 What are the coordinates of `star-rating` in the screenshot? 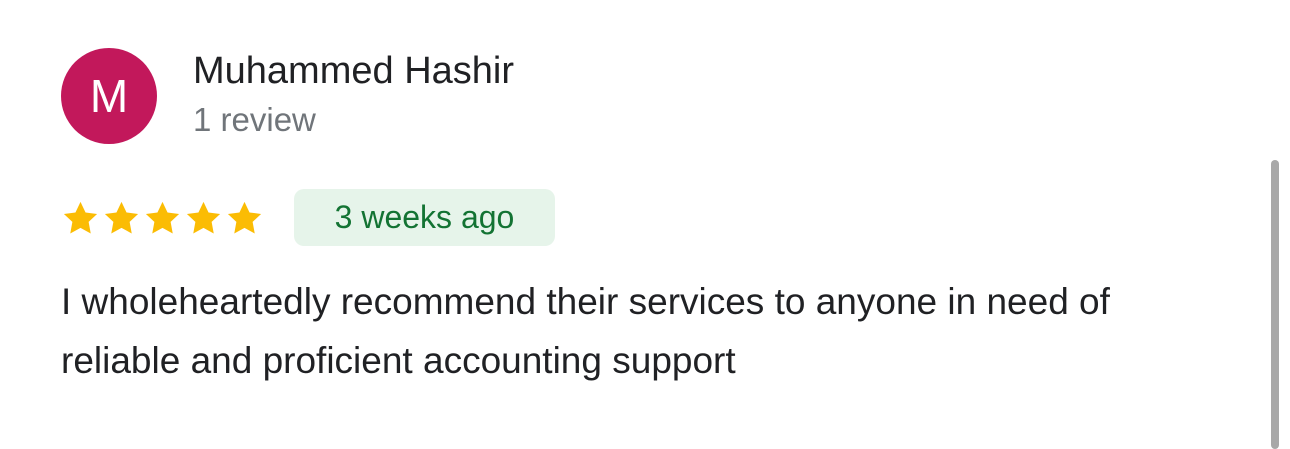 It's located at (162, 218).